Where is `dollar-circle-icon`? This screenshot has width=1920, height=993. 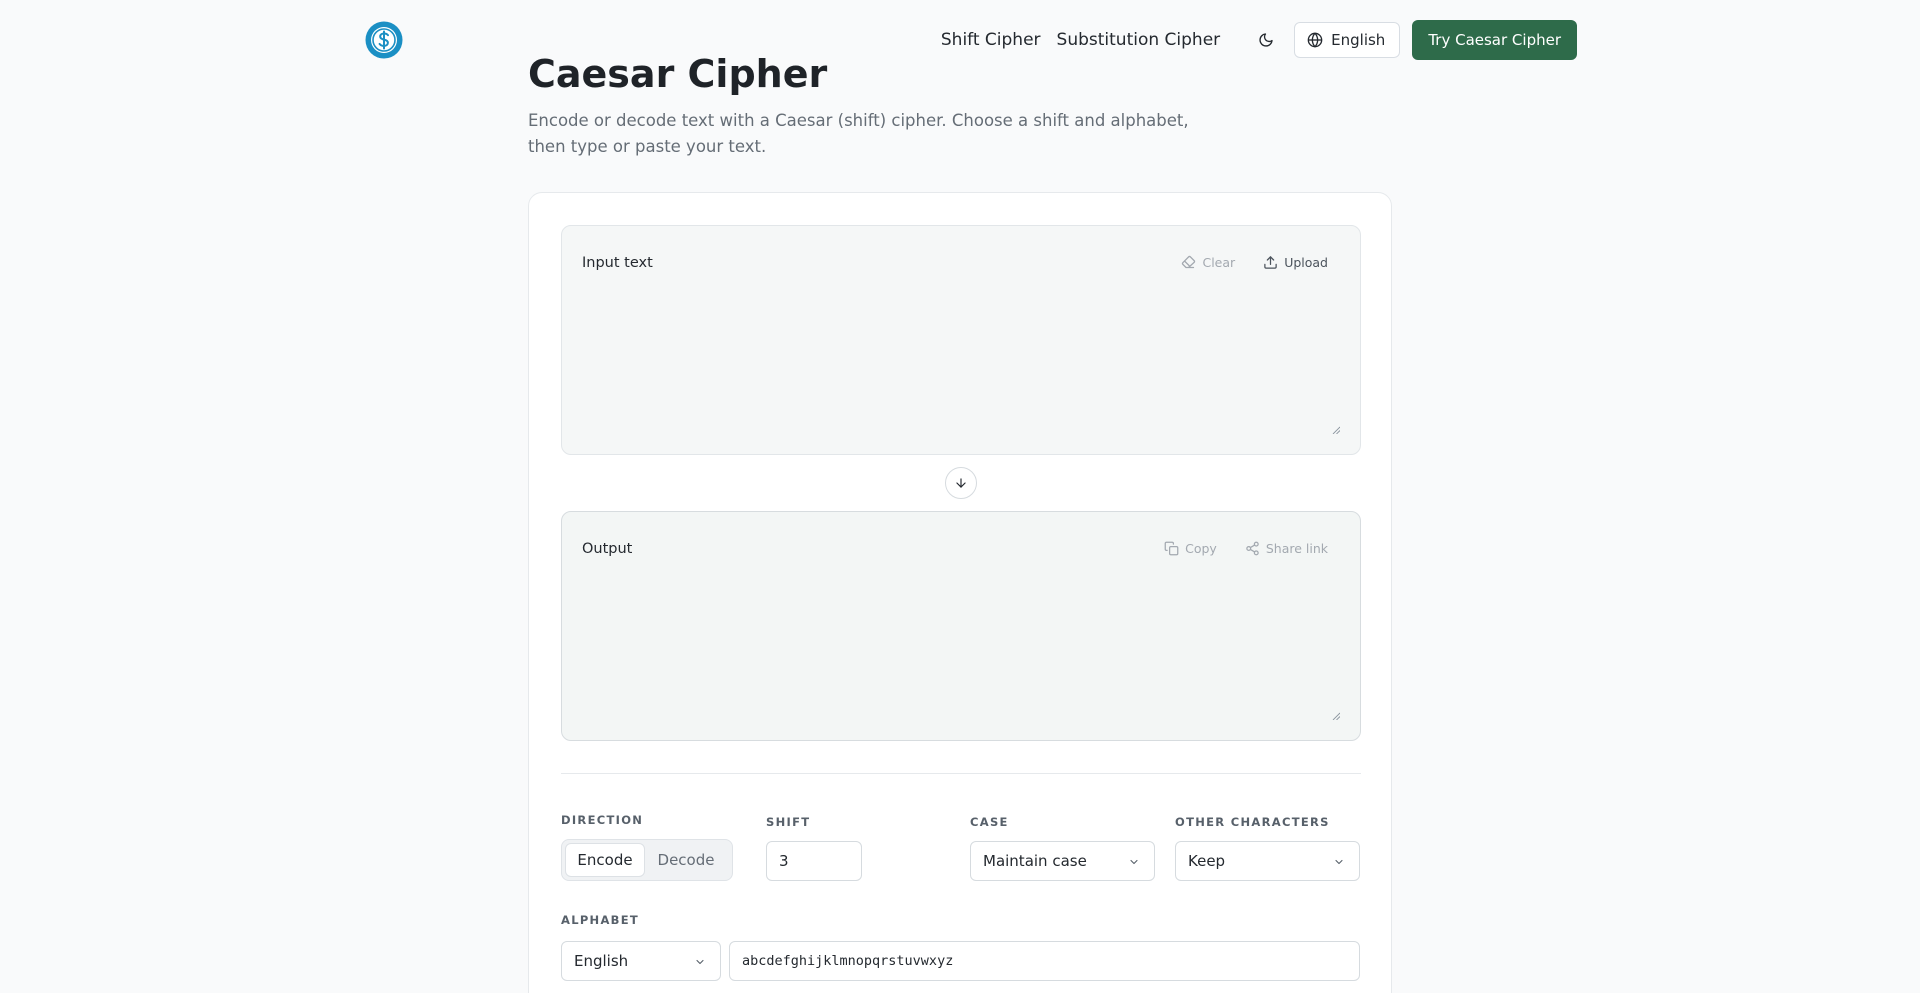 dollar-circle-icon is located at coordinates (384, 40).